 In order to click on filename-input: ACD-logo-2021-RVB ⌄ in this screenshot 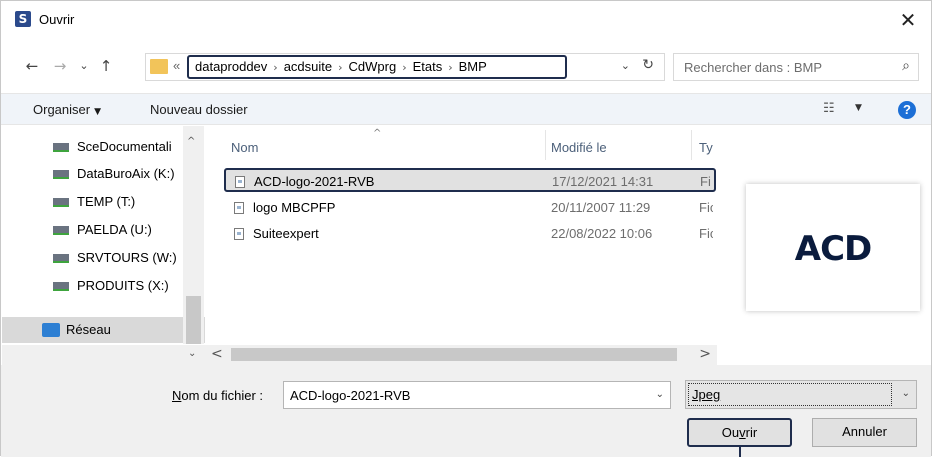, I will do `click(477, 395)`.